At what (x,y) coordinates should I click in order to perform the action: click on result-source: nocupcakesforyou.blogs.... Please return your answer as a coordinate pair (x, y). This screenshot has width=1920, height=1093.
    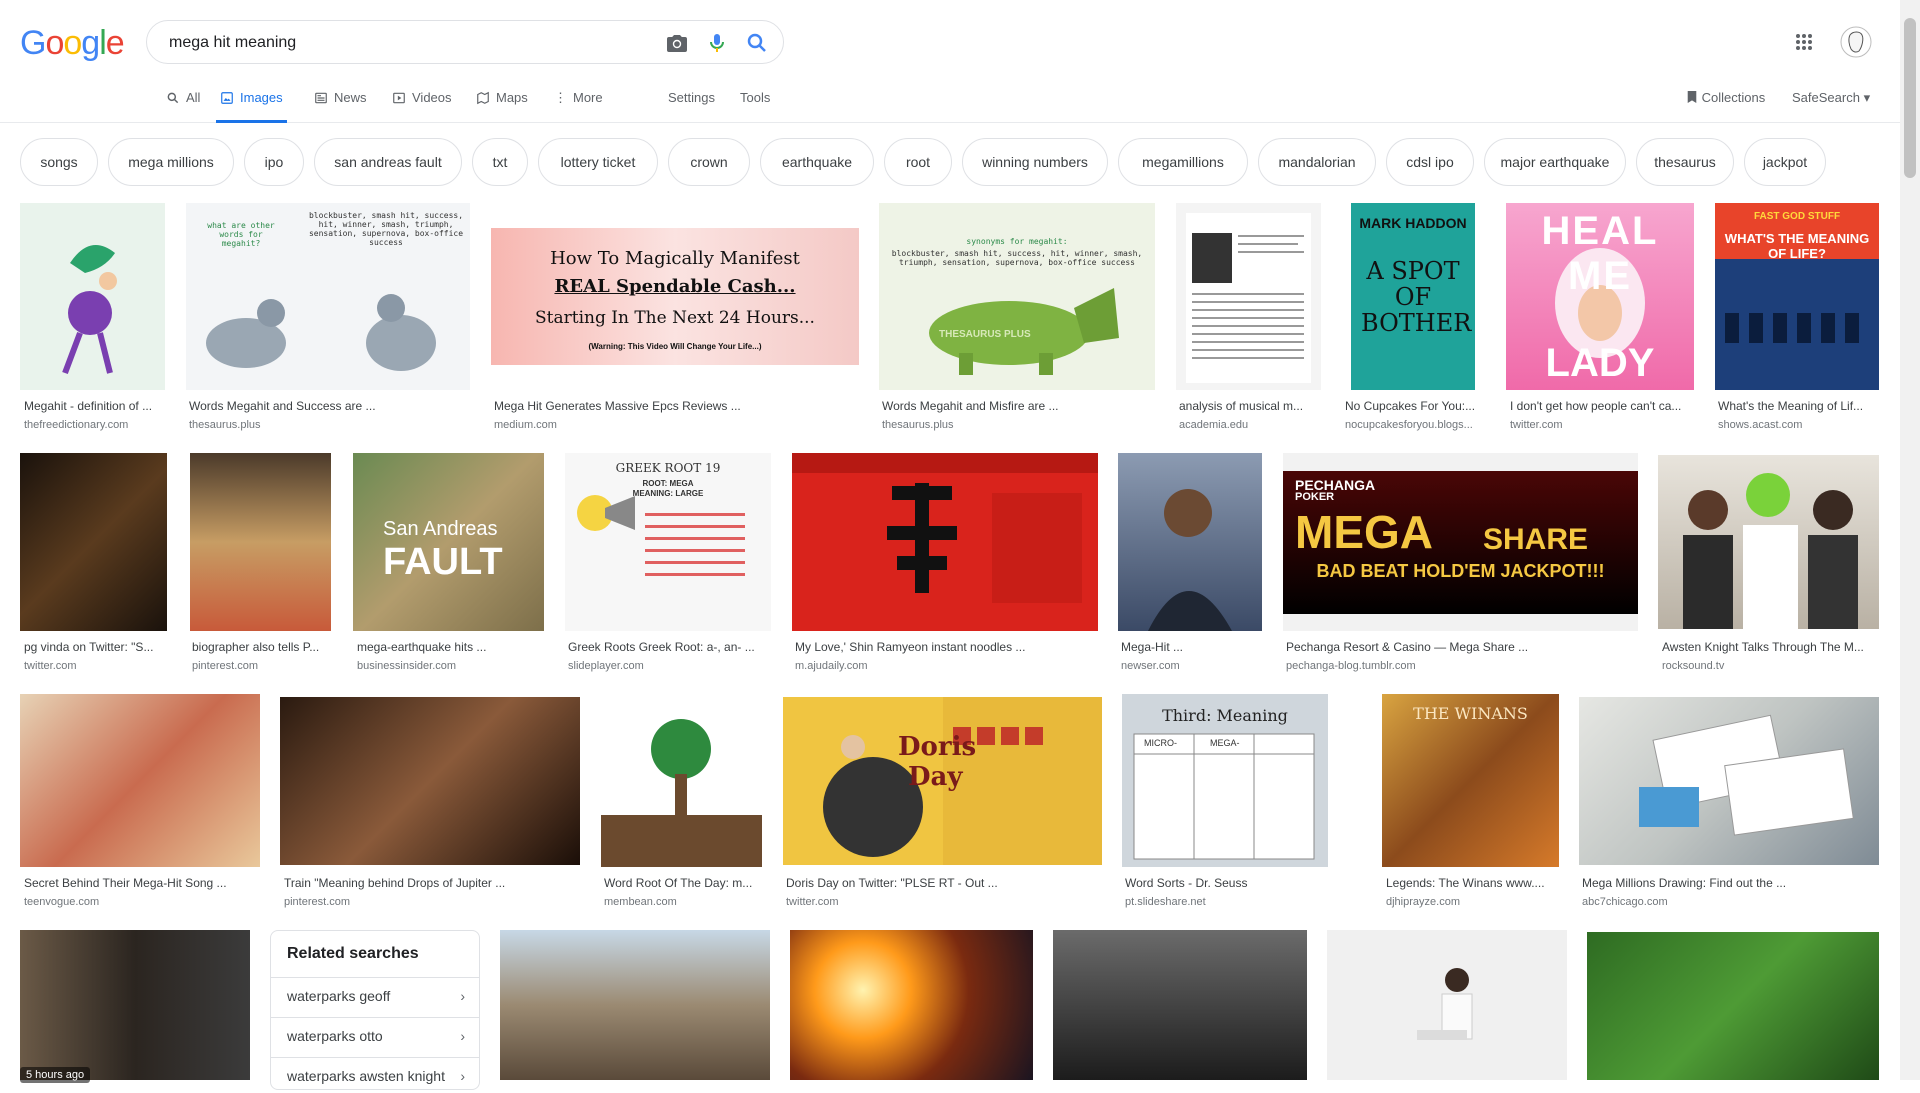
    Looking at the image, I should click on (1415, 425).